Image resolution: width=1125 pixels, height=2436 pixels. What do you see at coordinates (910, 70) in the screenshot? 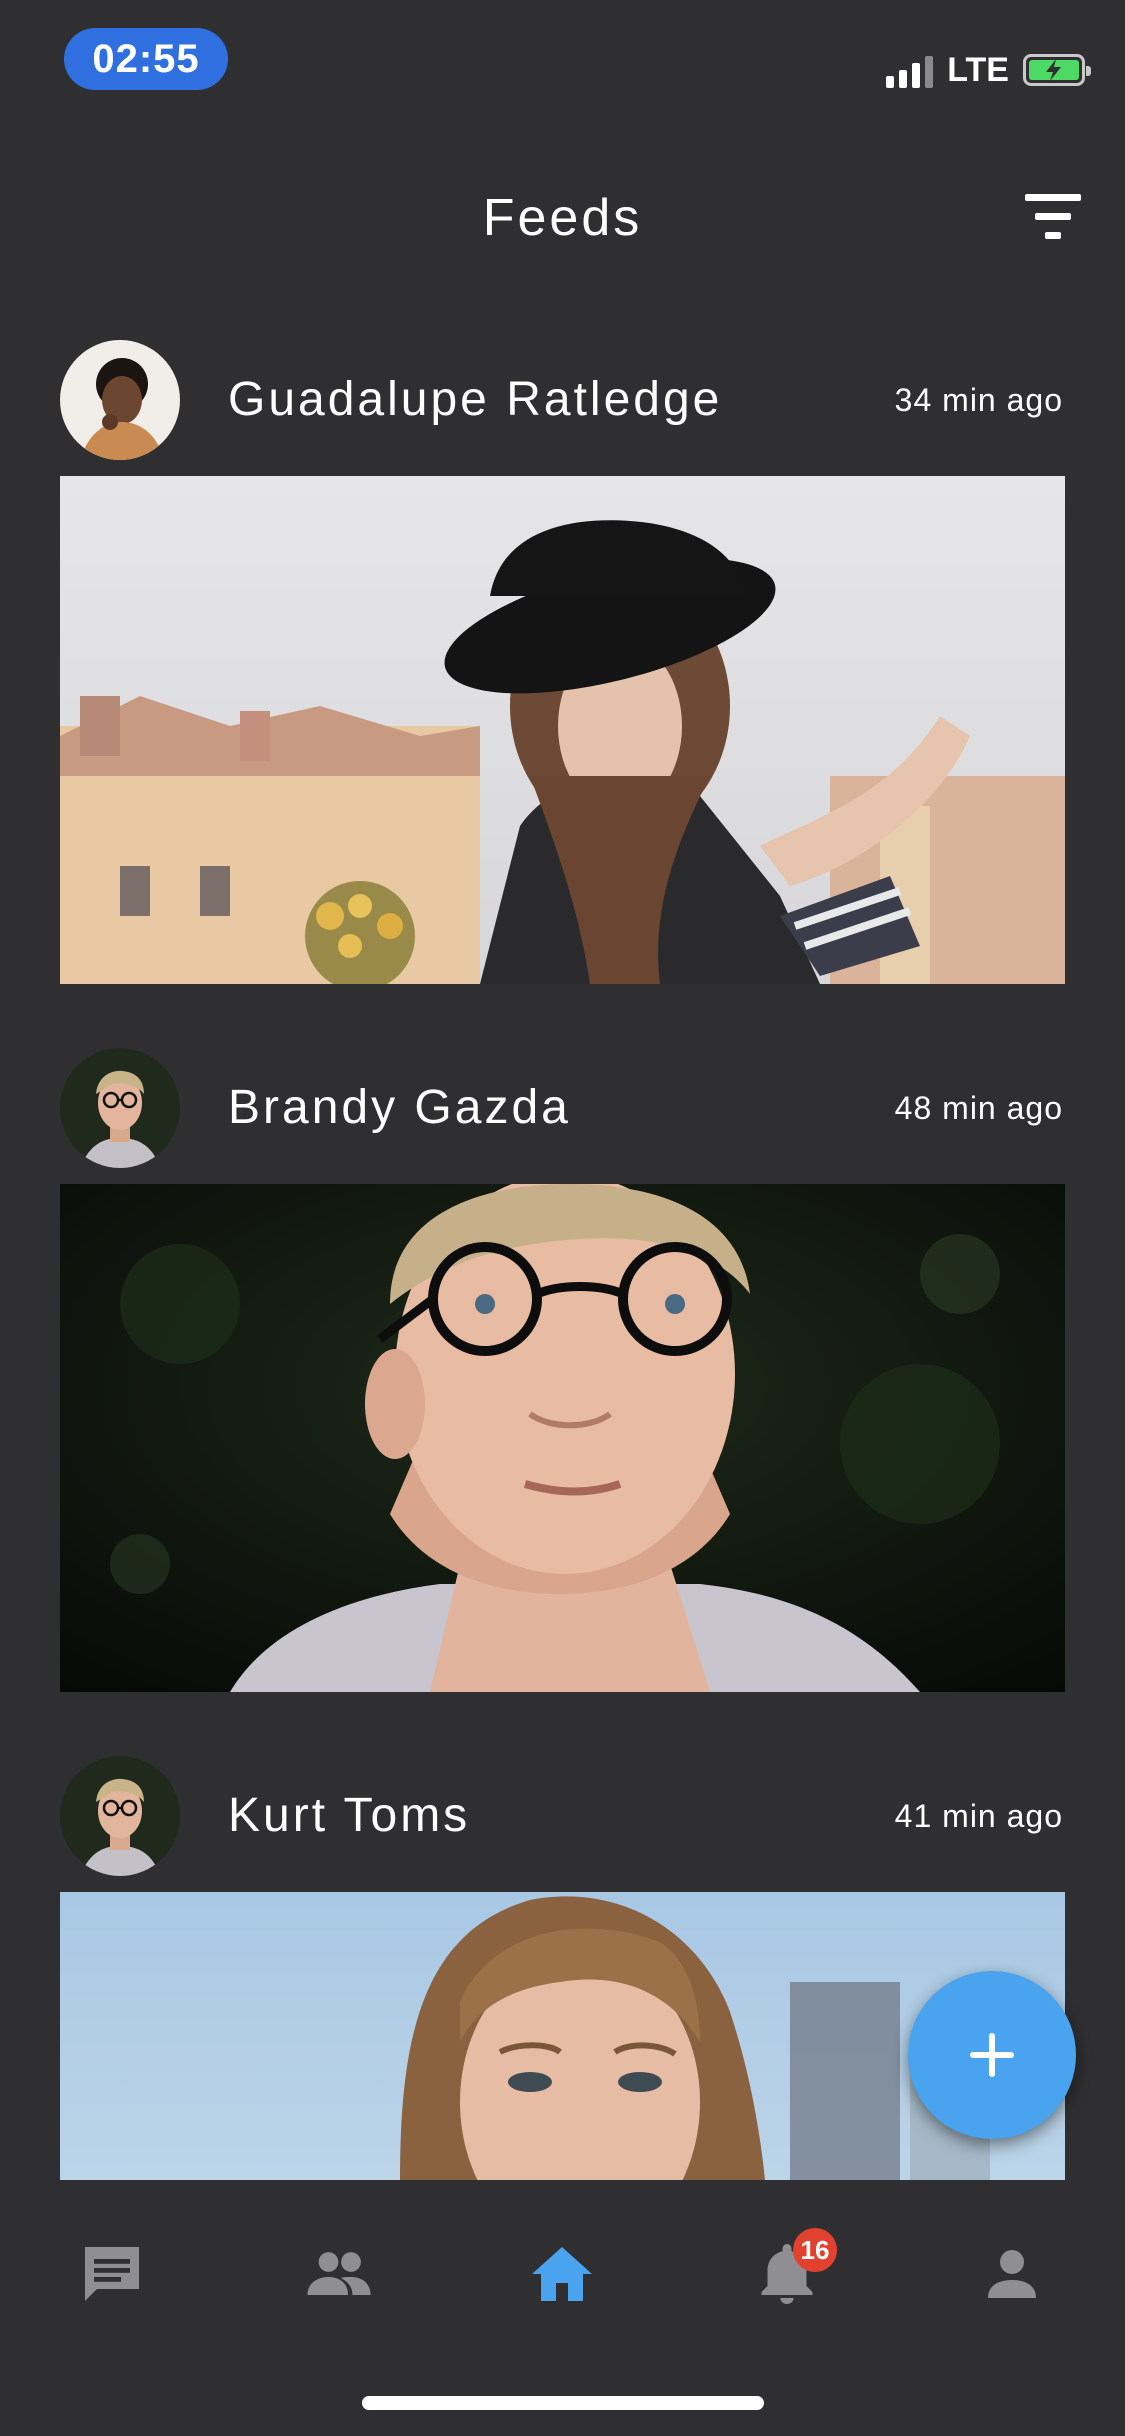
I see `signal-bars-icon` at bounding box center [910, 70].